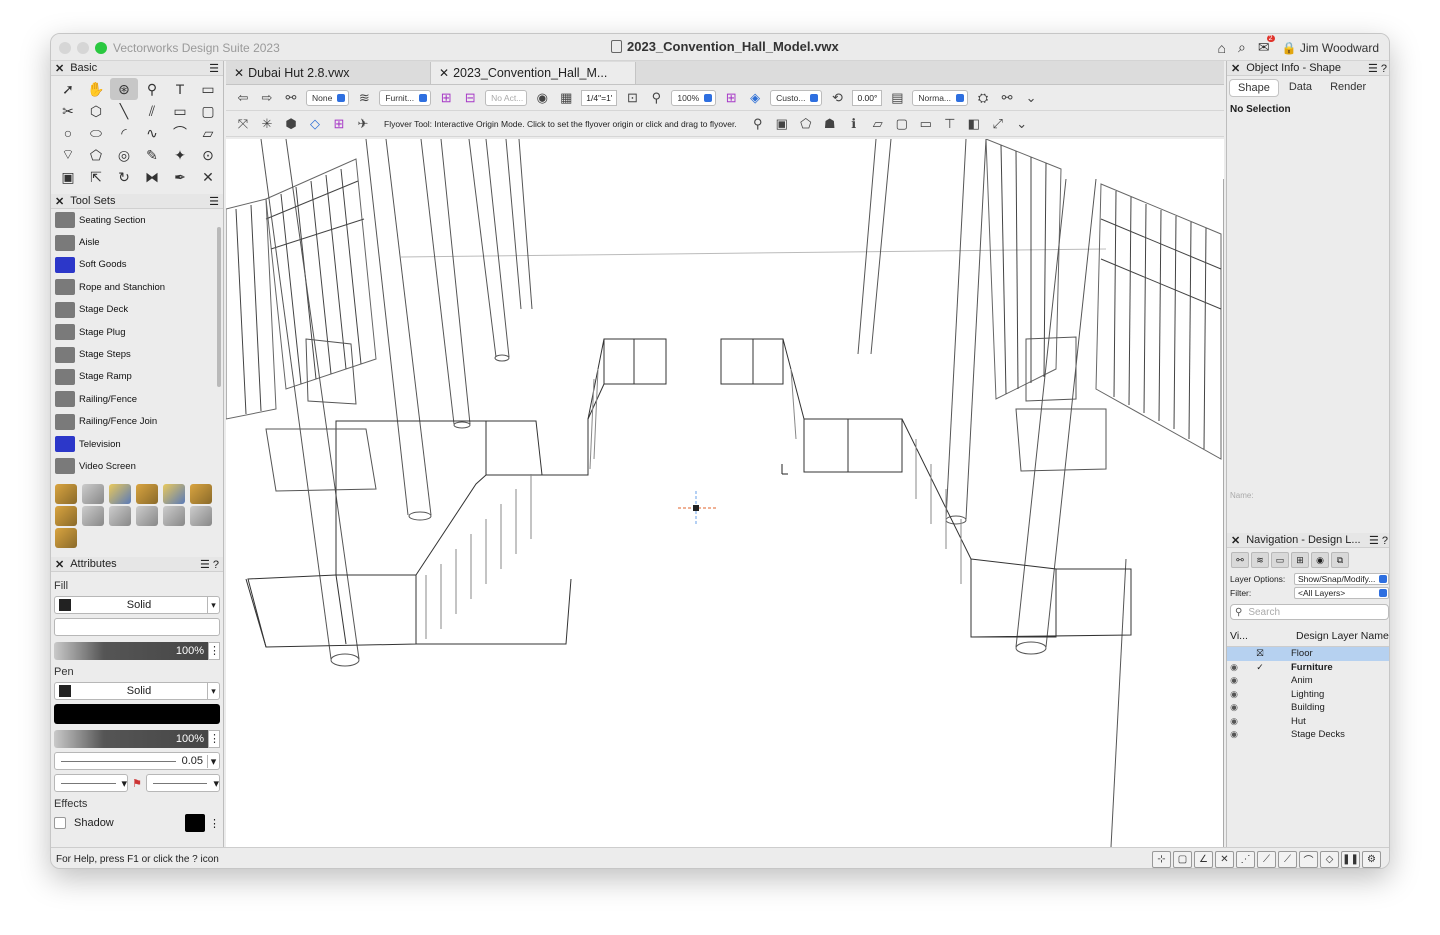 The width and height of the screenshot is (1440, 935). What do you see at coordinates (1308, 708) in the screenshot?
I see `layer-row-building: ◉ Building` at bounding box center [1308, 708].